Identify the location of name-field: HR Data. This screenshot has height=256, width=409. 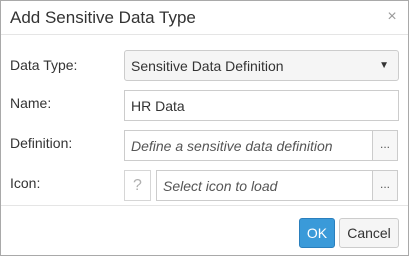
(261, 105).